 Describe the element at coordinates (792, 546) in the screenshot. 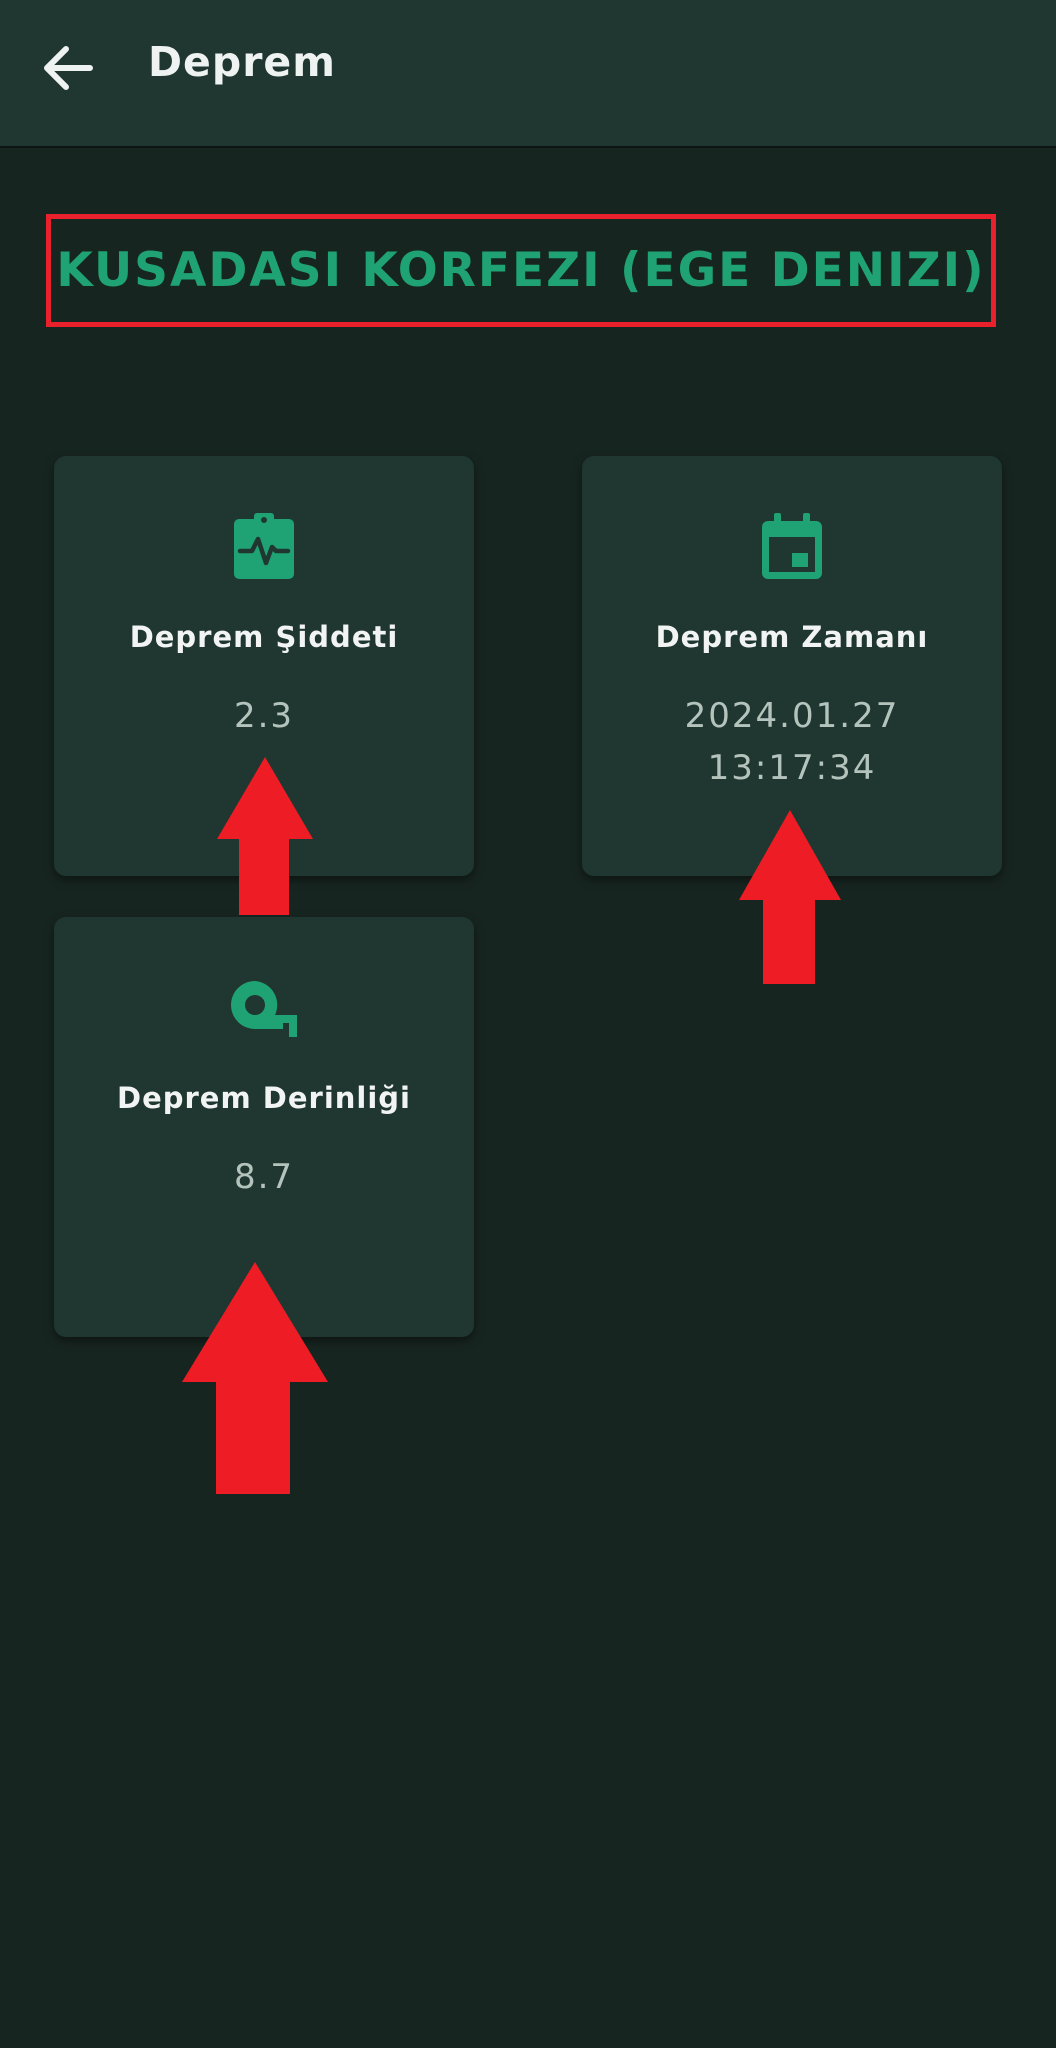

I see `calendar-icon` at that location.